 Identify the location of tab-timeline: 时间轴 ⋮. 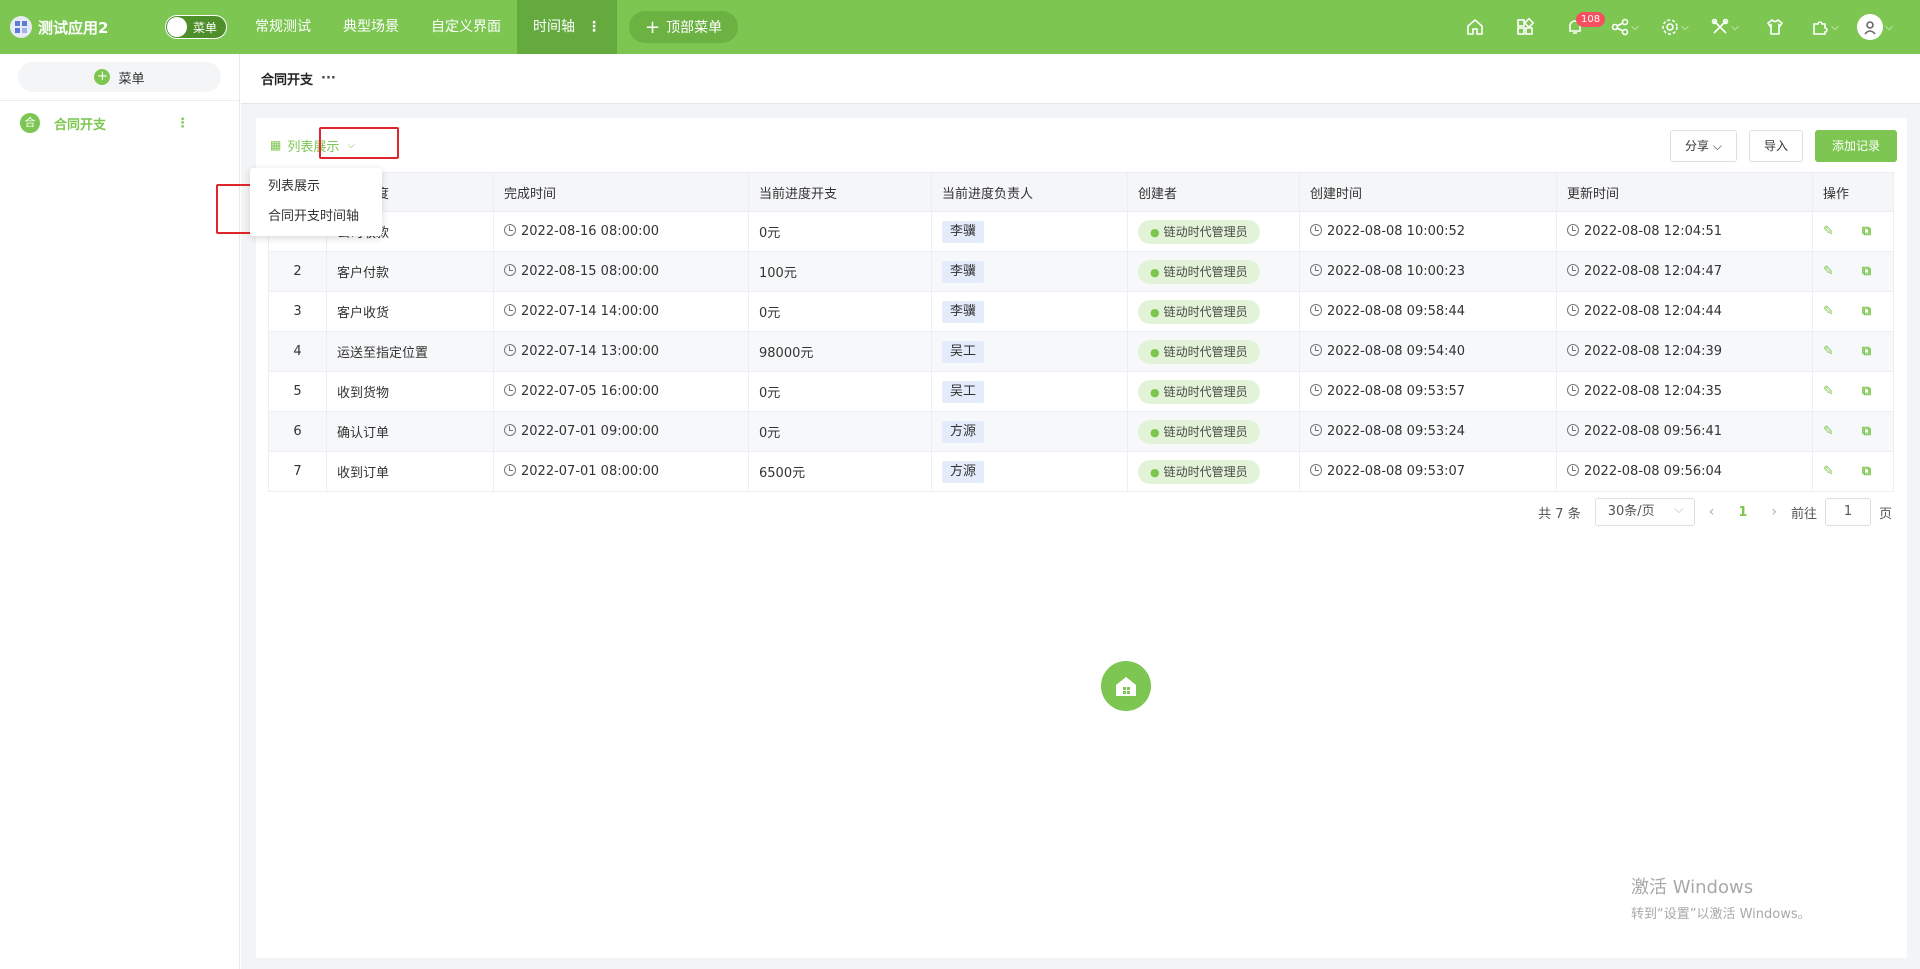
(567, 27).